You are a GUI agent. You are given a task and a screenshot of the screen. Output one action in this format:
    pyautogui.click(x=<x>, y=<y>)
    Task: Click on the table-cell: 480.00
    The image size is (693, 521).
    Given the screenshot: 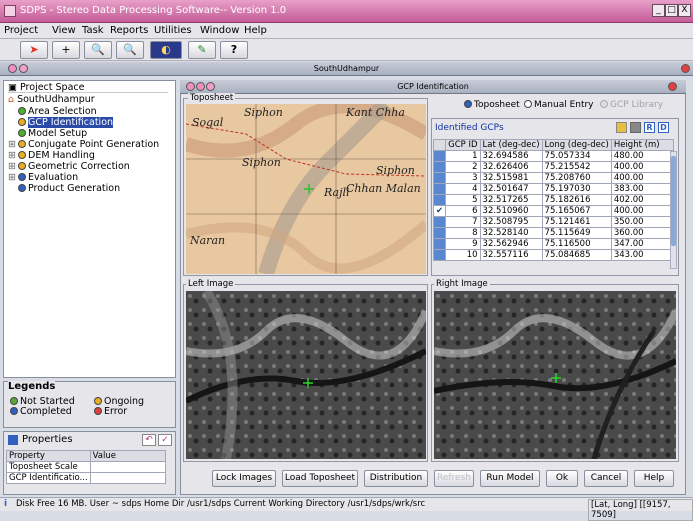 What is the action you would take?
    pyautogui.click(x=642, y=156)
    